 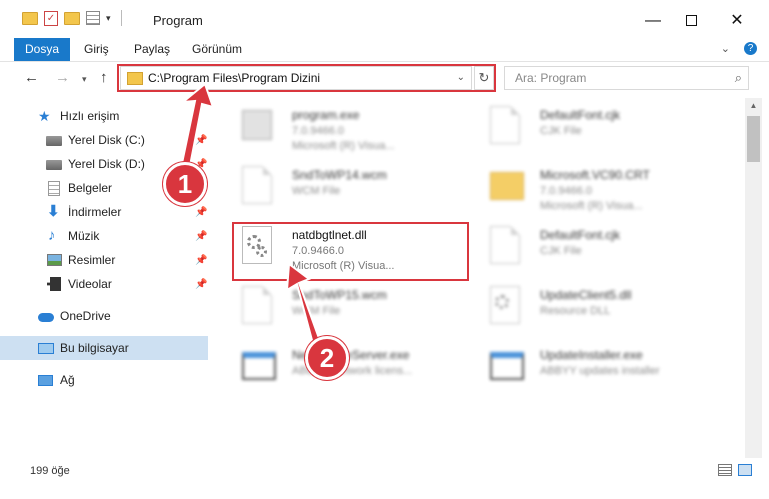 What do you see at coordinates (725, 470) in the screenshot?
I see `details-view-icon` at bounding box center [725, 470].